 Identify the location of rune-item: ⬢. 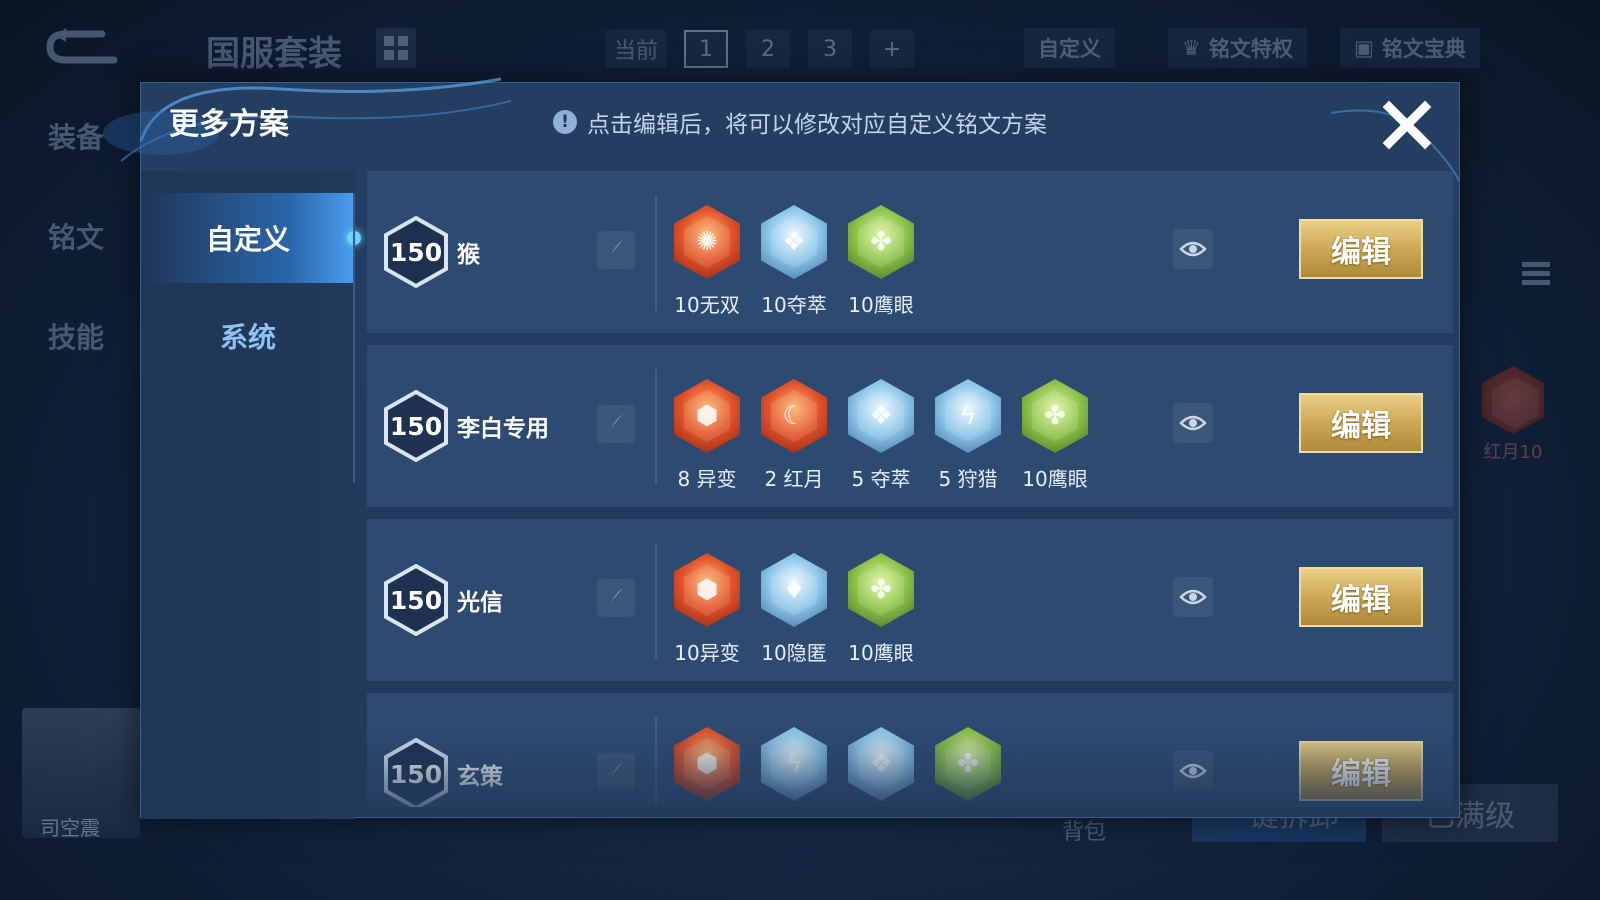
(707, 764).